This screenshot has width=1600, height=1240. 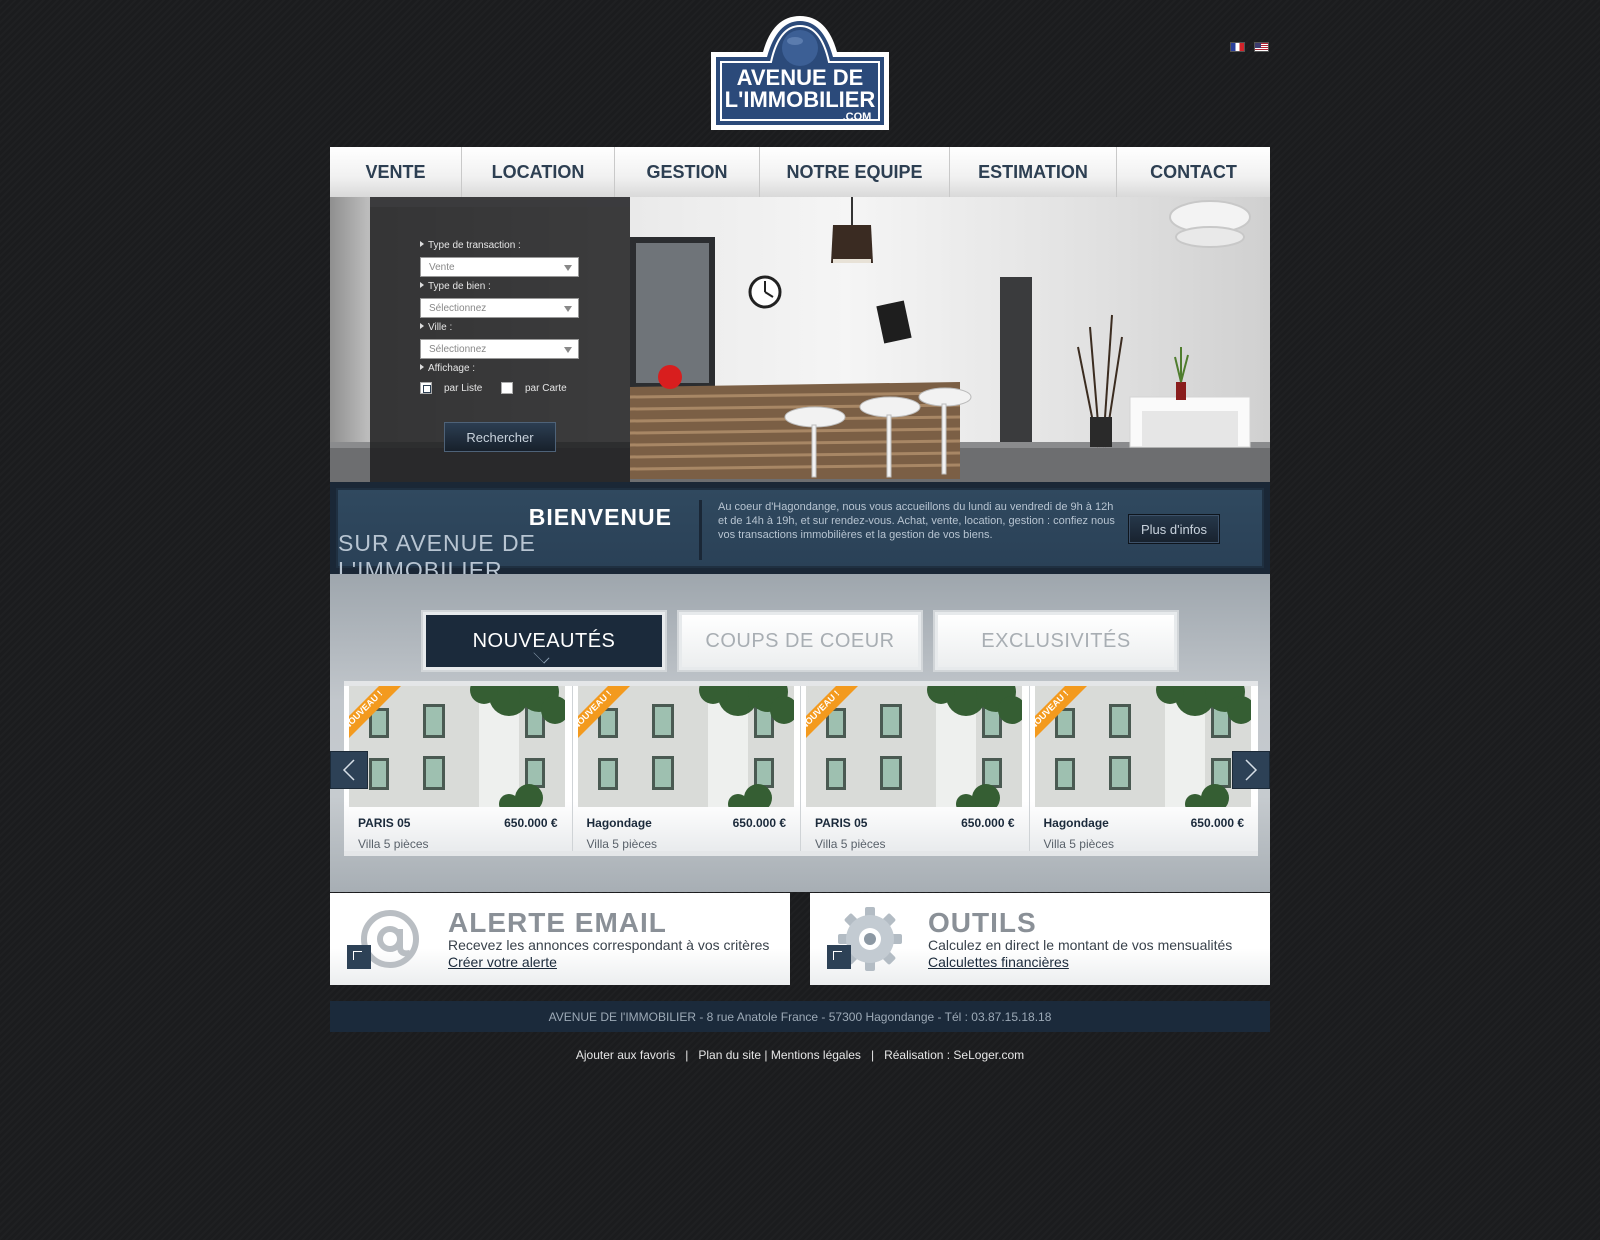 I want to click on flag-fr-icon, so click(x=1237, y=47).